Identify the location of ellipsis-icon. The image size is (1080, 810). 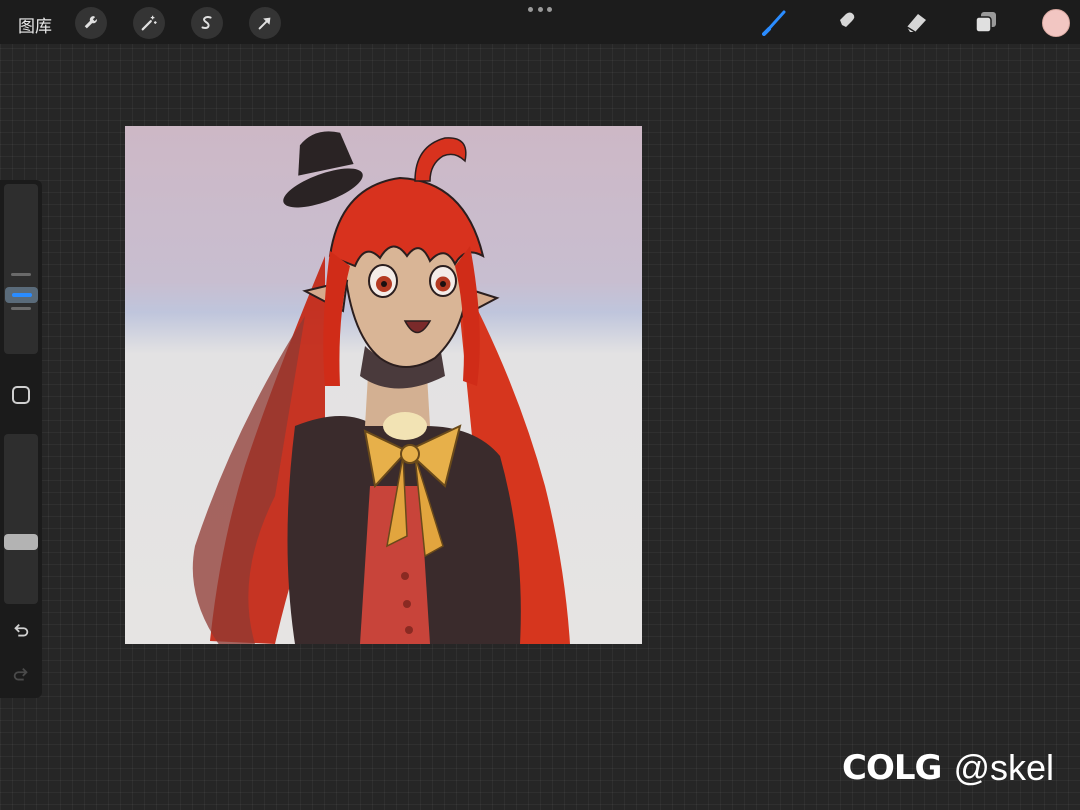
(540, 9).